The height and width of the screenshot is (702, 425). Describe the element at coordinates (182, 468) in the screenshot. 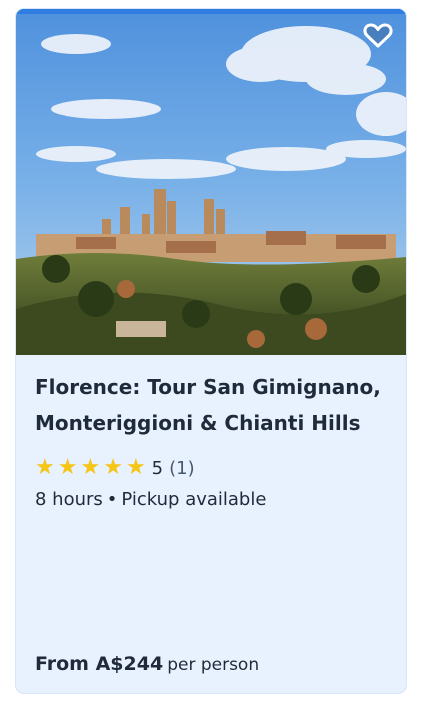

I see `review-count: (1)` at that location.